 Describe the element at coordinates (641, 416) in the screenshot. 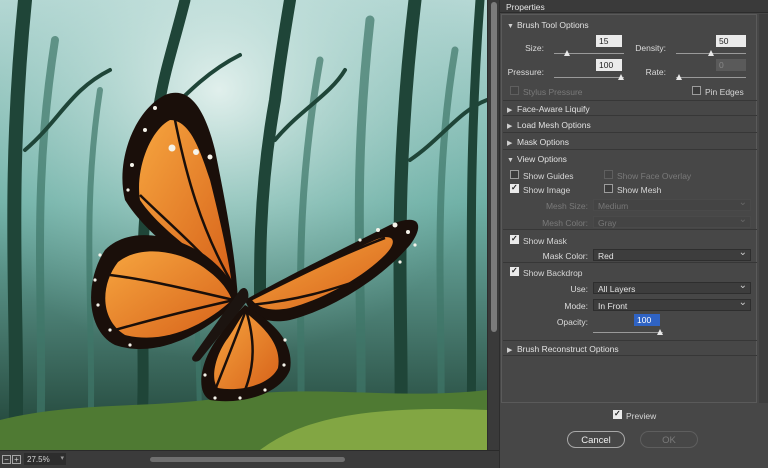

I see `preview-label: Preview` at that location.